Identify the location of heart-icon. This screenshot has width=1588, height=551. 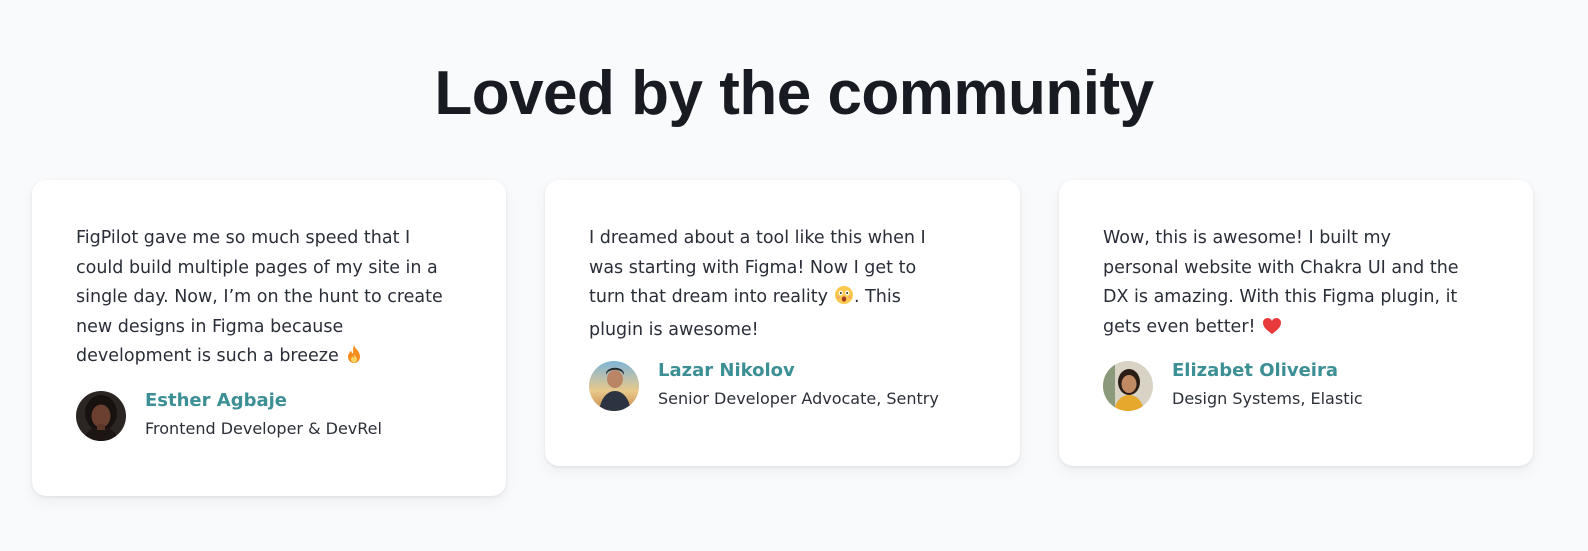
(1272, 331).